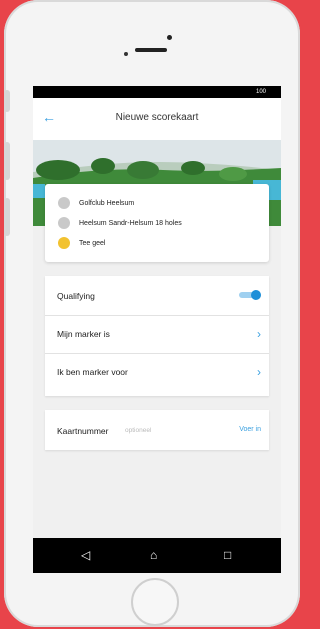  What do you see at coordinates (227, 555) in the screenshot?
I see `nav-recent-icon: □` at bounding box center [227, 555].